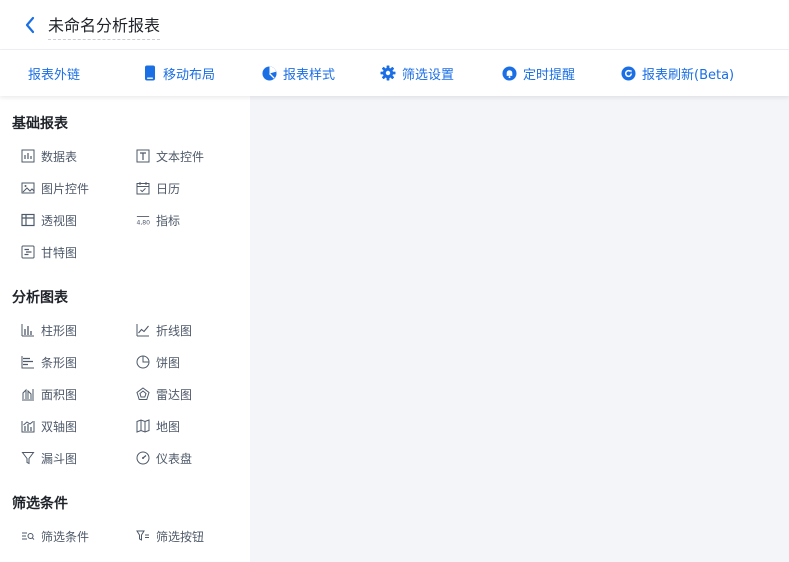 The image size is (789, 562). Describe the element at coordinates (59, 458) in the screenshot. I see `component-label: 漏斗图` at that location.